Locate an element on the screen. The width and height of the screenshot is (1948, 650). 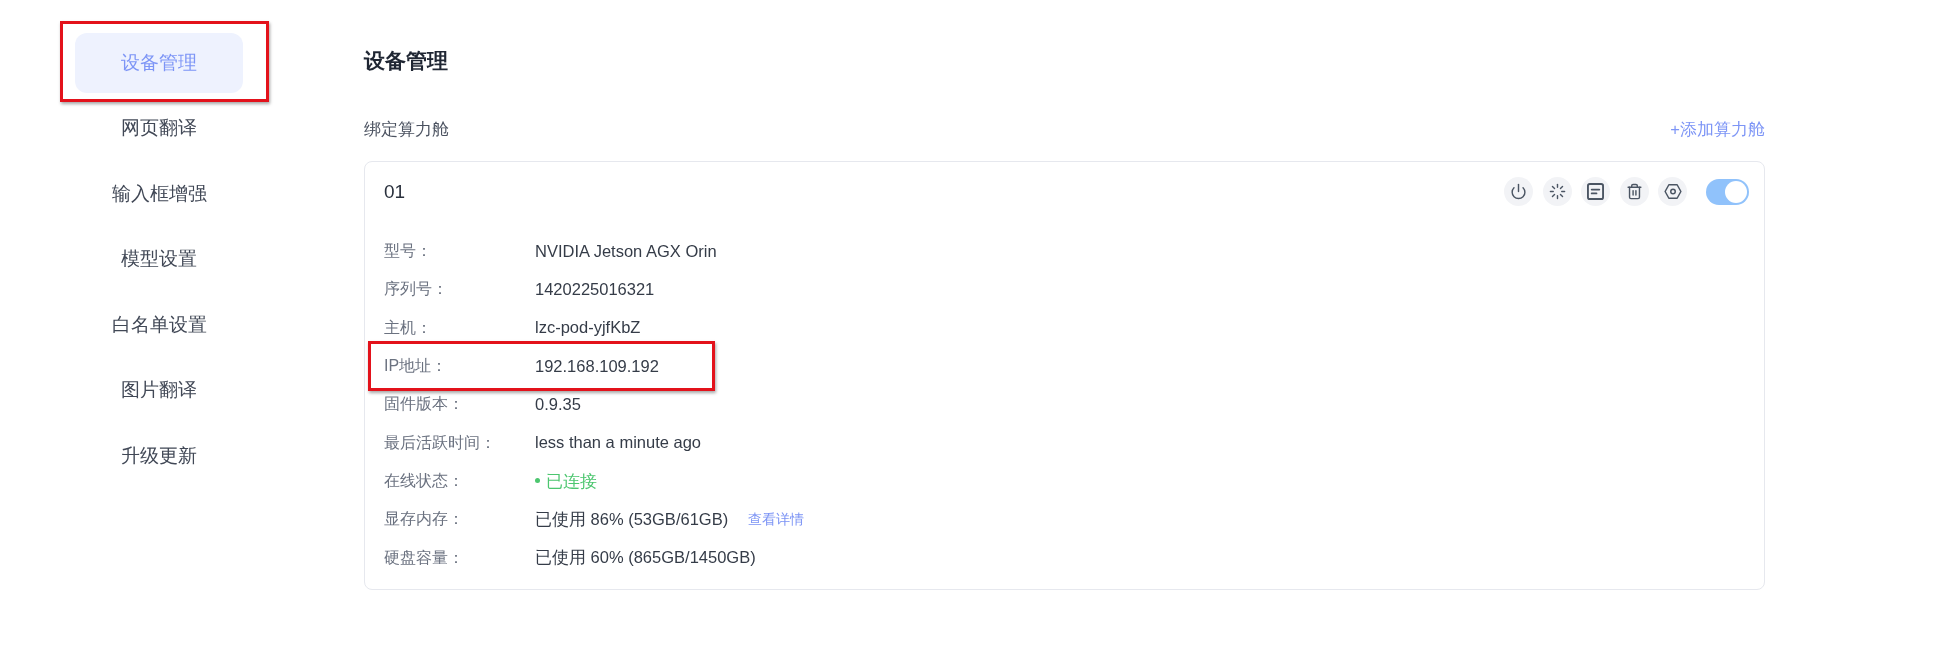
field-label: 序列号： is located at coordinates (416, 289).